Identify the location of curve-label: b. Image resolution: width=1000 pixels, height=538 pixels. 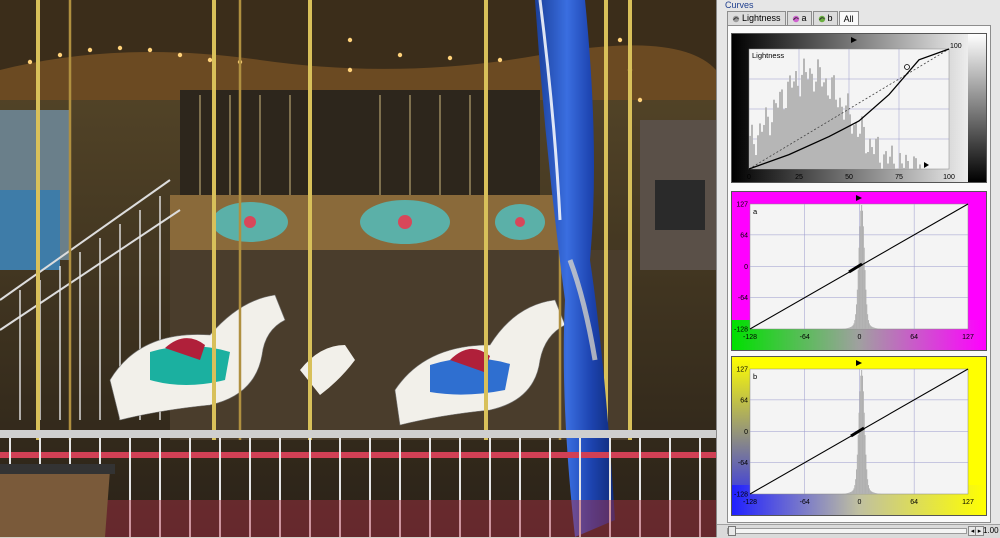
(755, 376).